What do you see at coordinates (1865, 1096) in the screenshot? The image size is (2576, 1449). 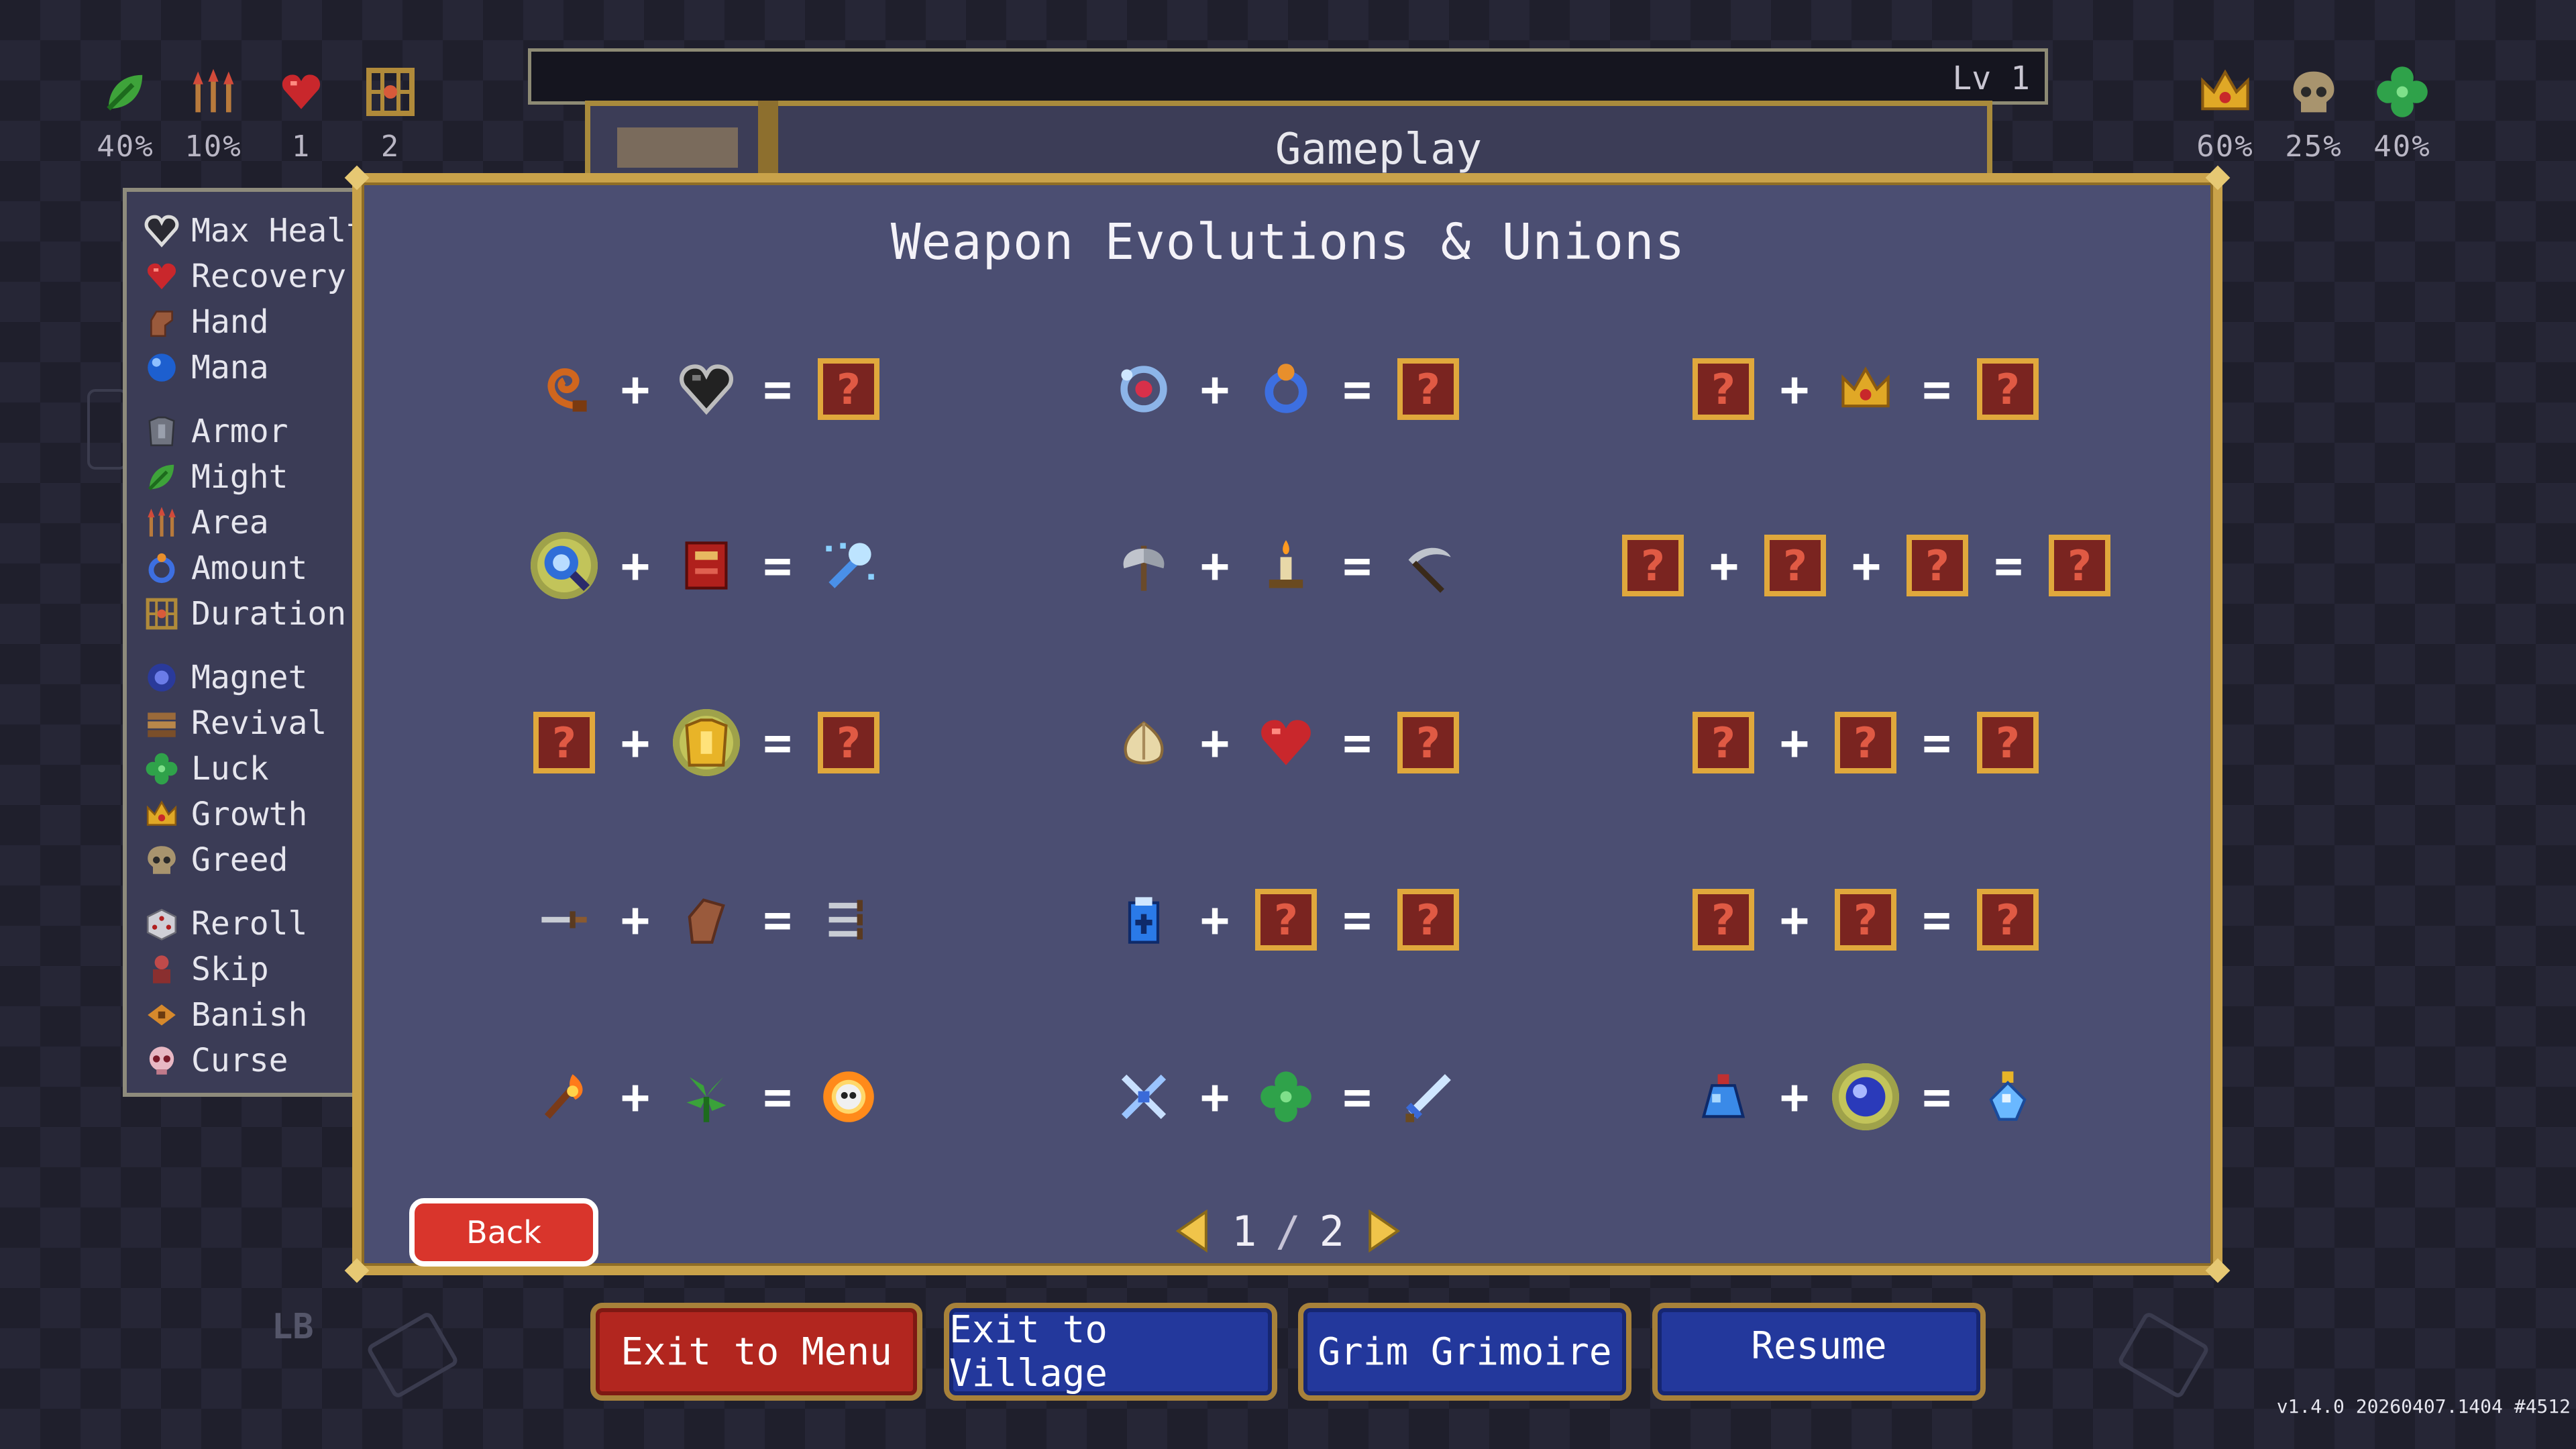 I see `blue-orb-icon` at bounding box center [1865, 1096].